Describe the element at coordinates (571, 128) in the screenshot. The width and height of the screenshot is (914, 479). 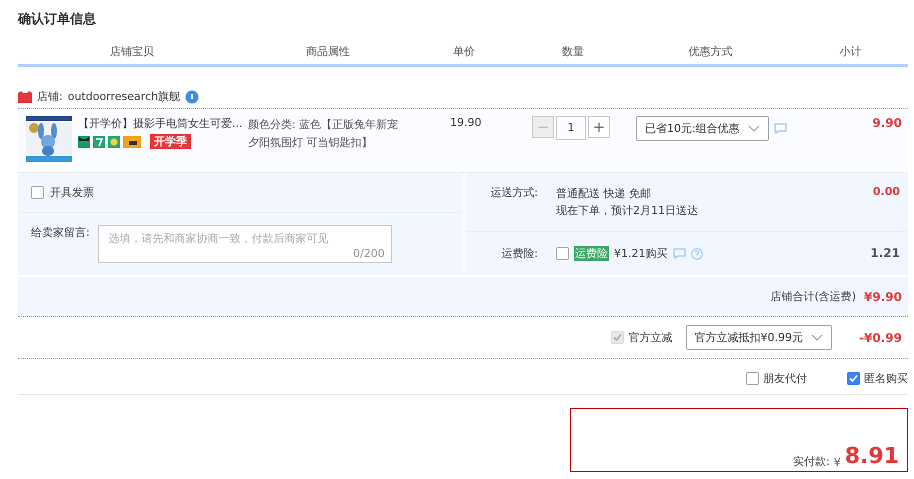
I see `quantity-field: 1` at that location.